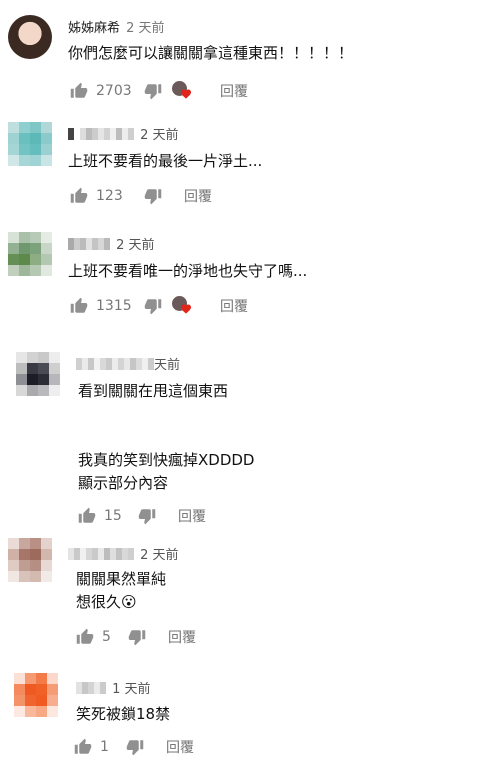 This screenshot has width=488, height=764. I want to click on comment-text: 笑死被鎖18禁, so click(123, 714).